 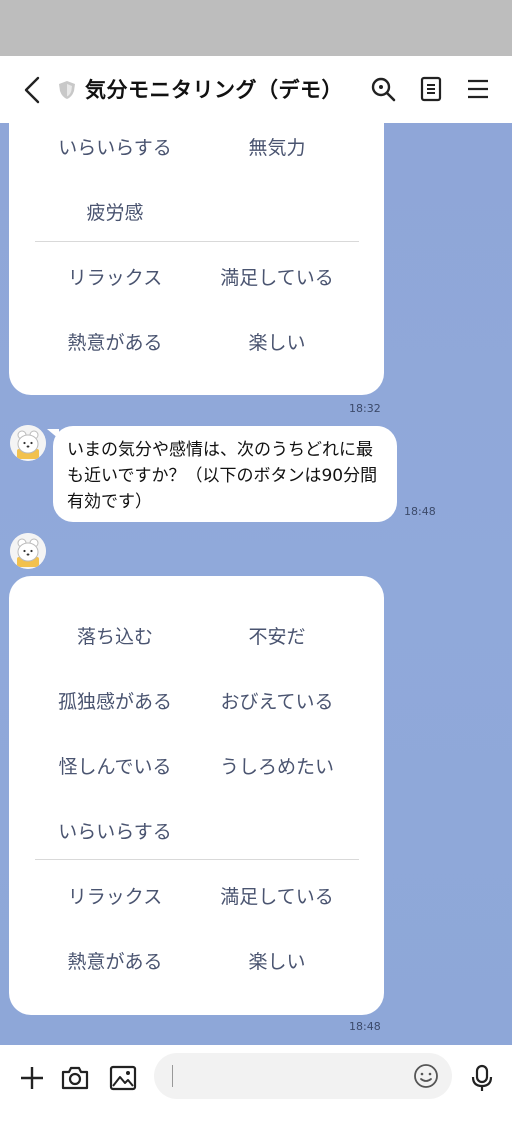 I want to click on image-icon, so click(x=123, y=1078).